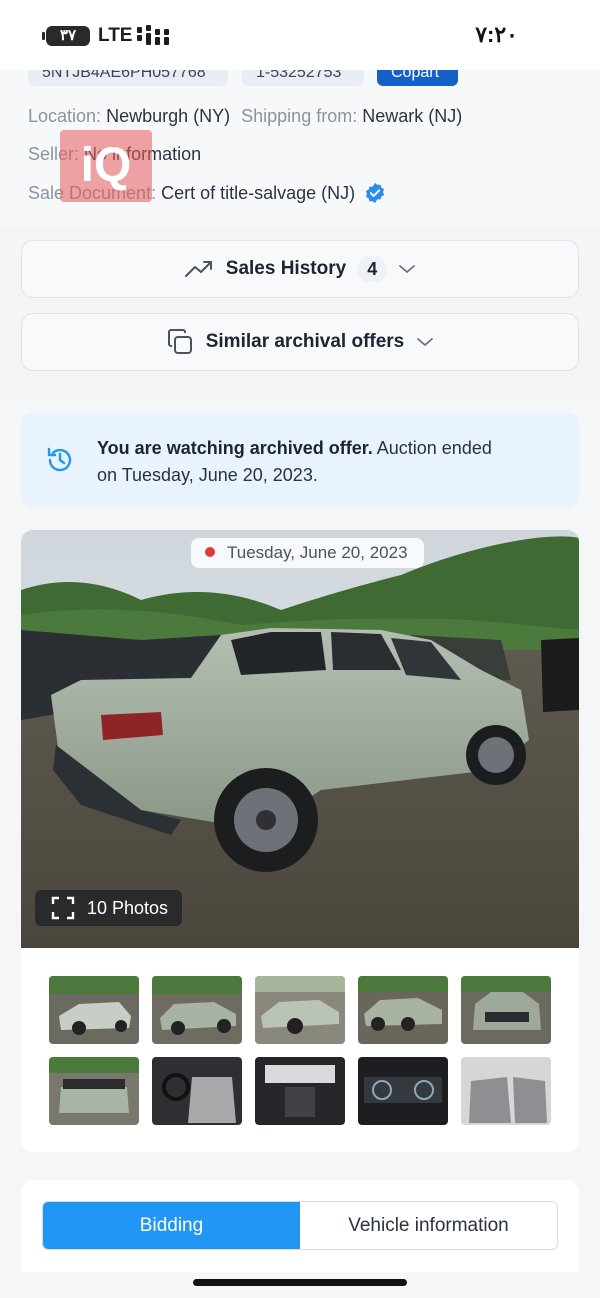 The image size is (600, 1298). I want to click on sales-history-label: Sales History, so click(286, 268).